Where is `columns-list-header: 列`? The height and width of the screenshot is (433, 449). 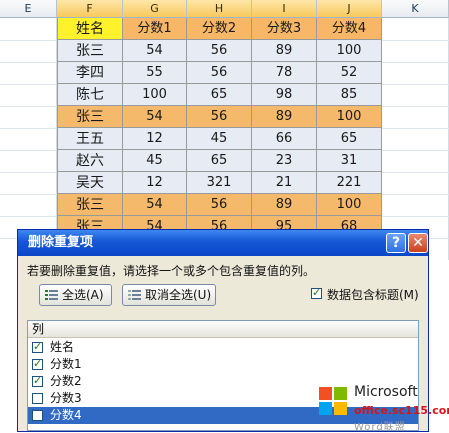
columns-list-header: 列 is located at coordinates (223, 329).